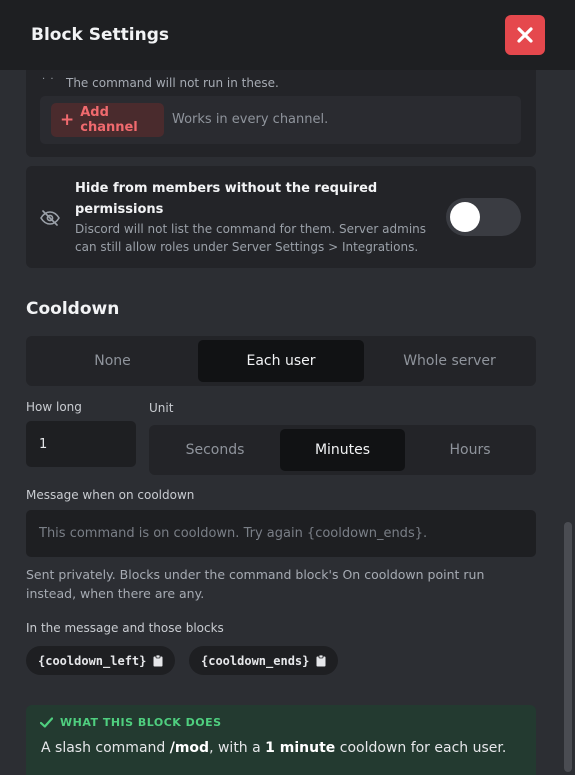 This screenshot has width=575, height=775. Describe the element at coordinates (141, 722) in the screenshot. I see `summary-heading-text: WHAT THIS BLOCK DOES` at that location.